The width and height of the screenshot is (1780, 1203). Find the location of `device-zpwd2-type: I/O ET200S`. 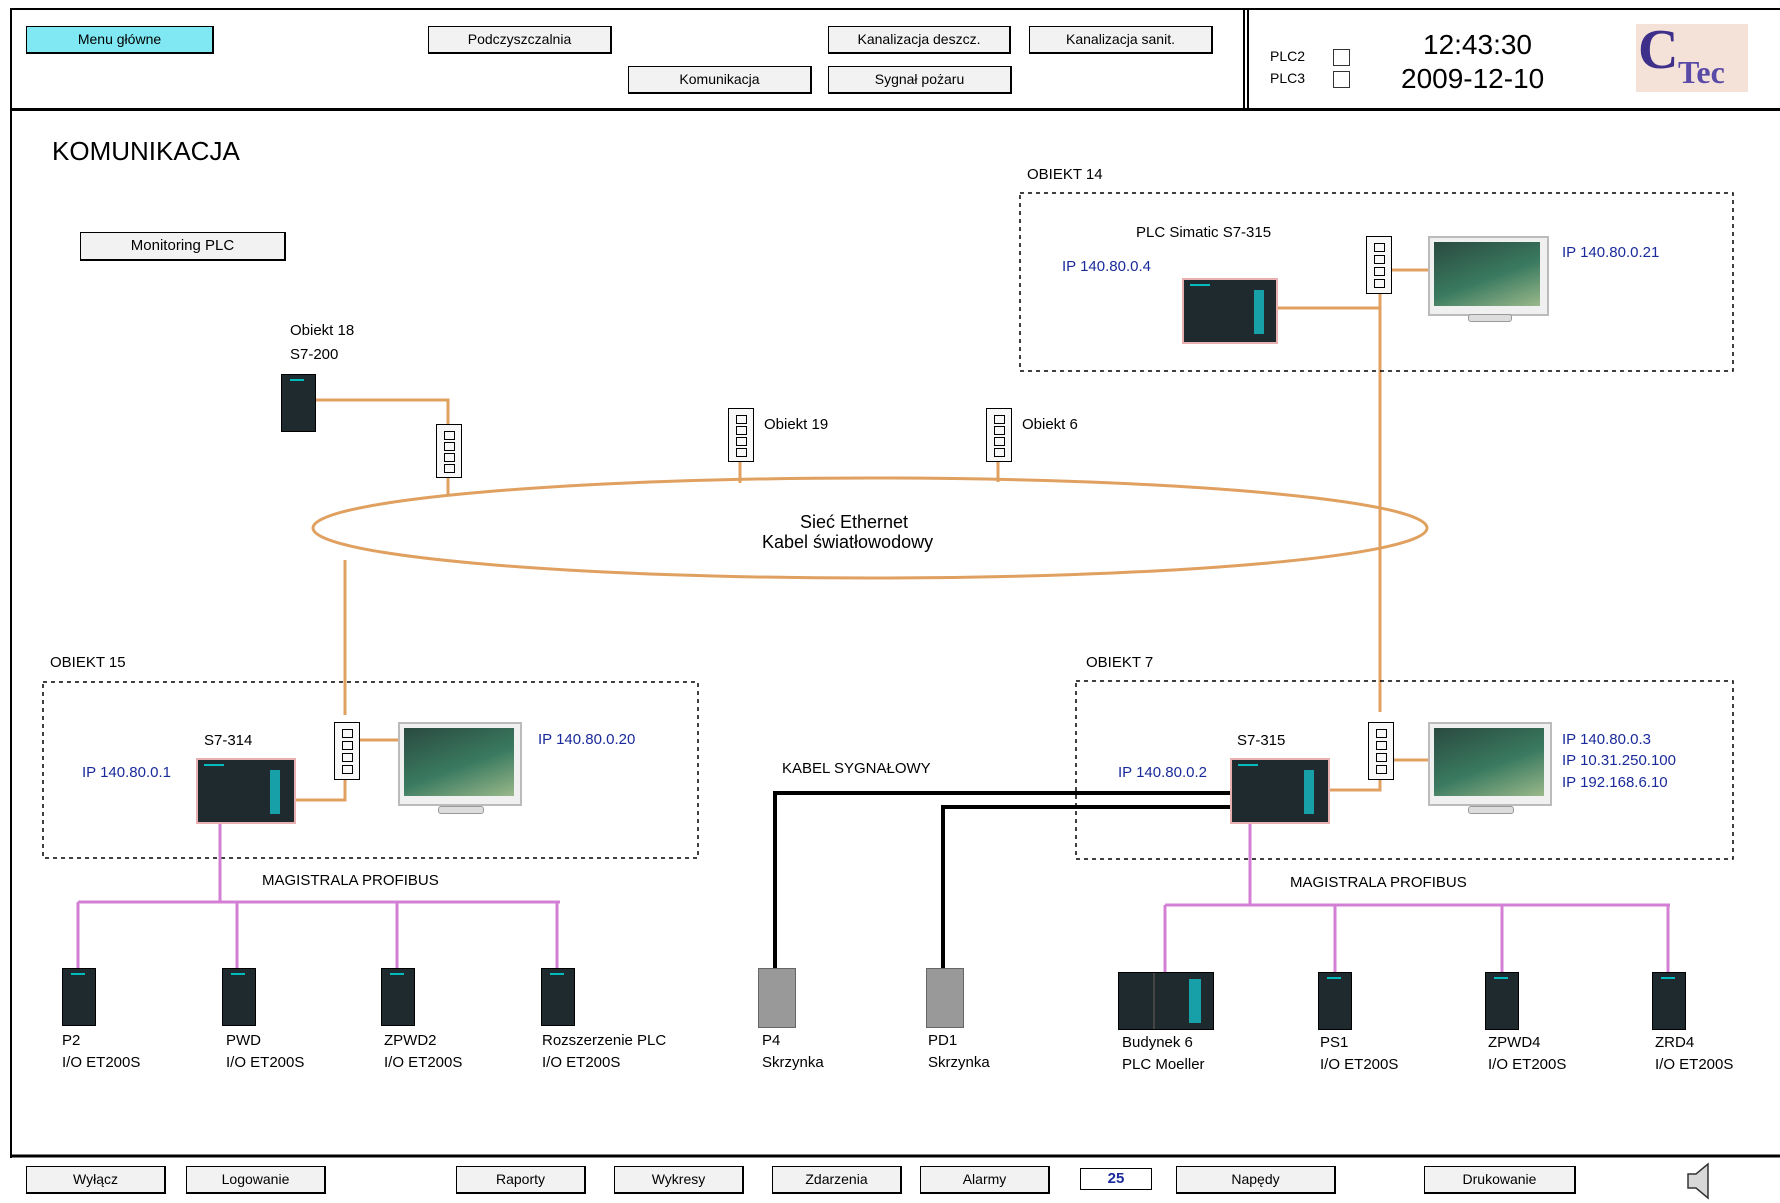

device-zpwd2-type: I/O ET200S is located at coordinates (423, 1062).